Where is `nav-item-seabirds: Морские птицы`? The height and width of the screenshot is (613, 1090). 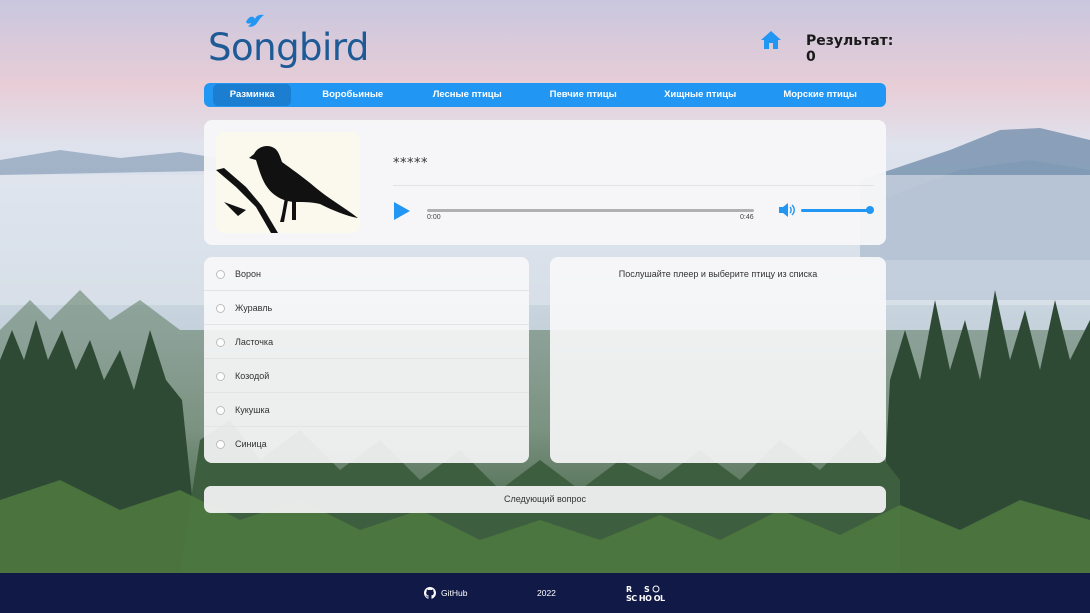
nav-item-seabirds: Морские птицы is located at coordinates (820, 95).